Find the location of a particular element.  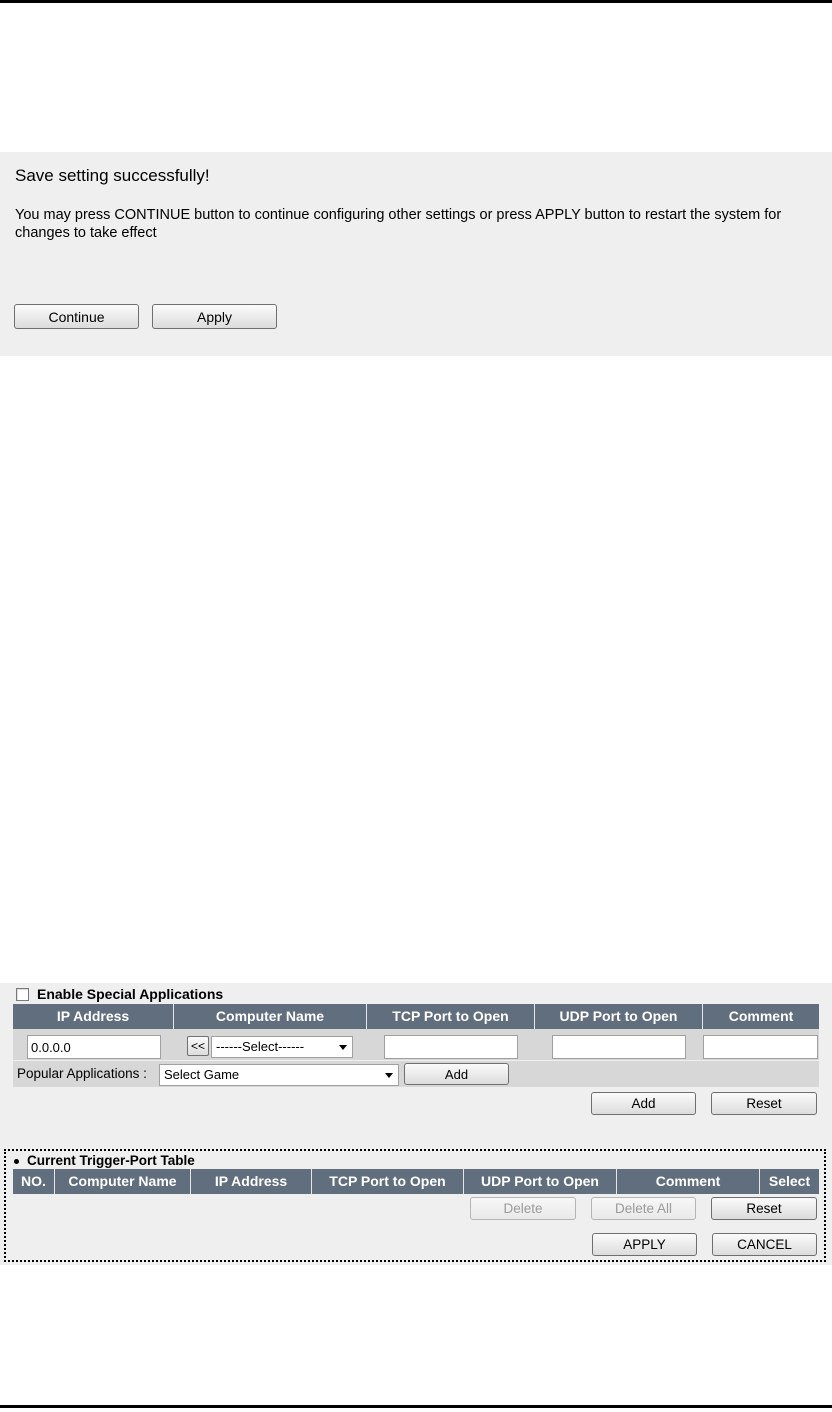

bottom-rule is located at coordinates (416, 1406).